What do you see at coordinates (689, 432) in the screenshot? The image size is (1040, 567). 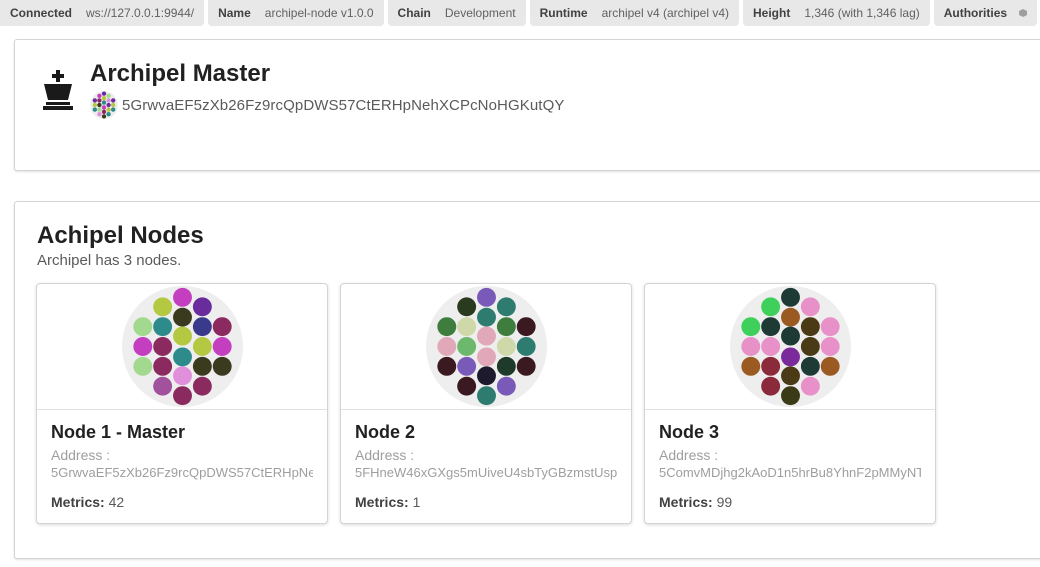 I see `node-name: Node 3` at bounding box center [689, 432].